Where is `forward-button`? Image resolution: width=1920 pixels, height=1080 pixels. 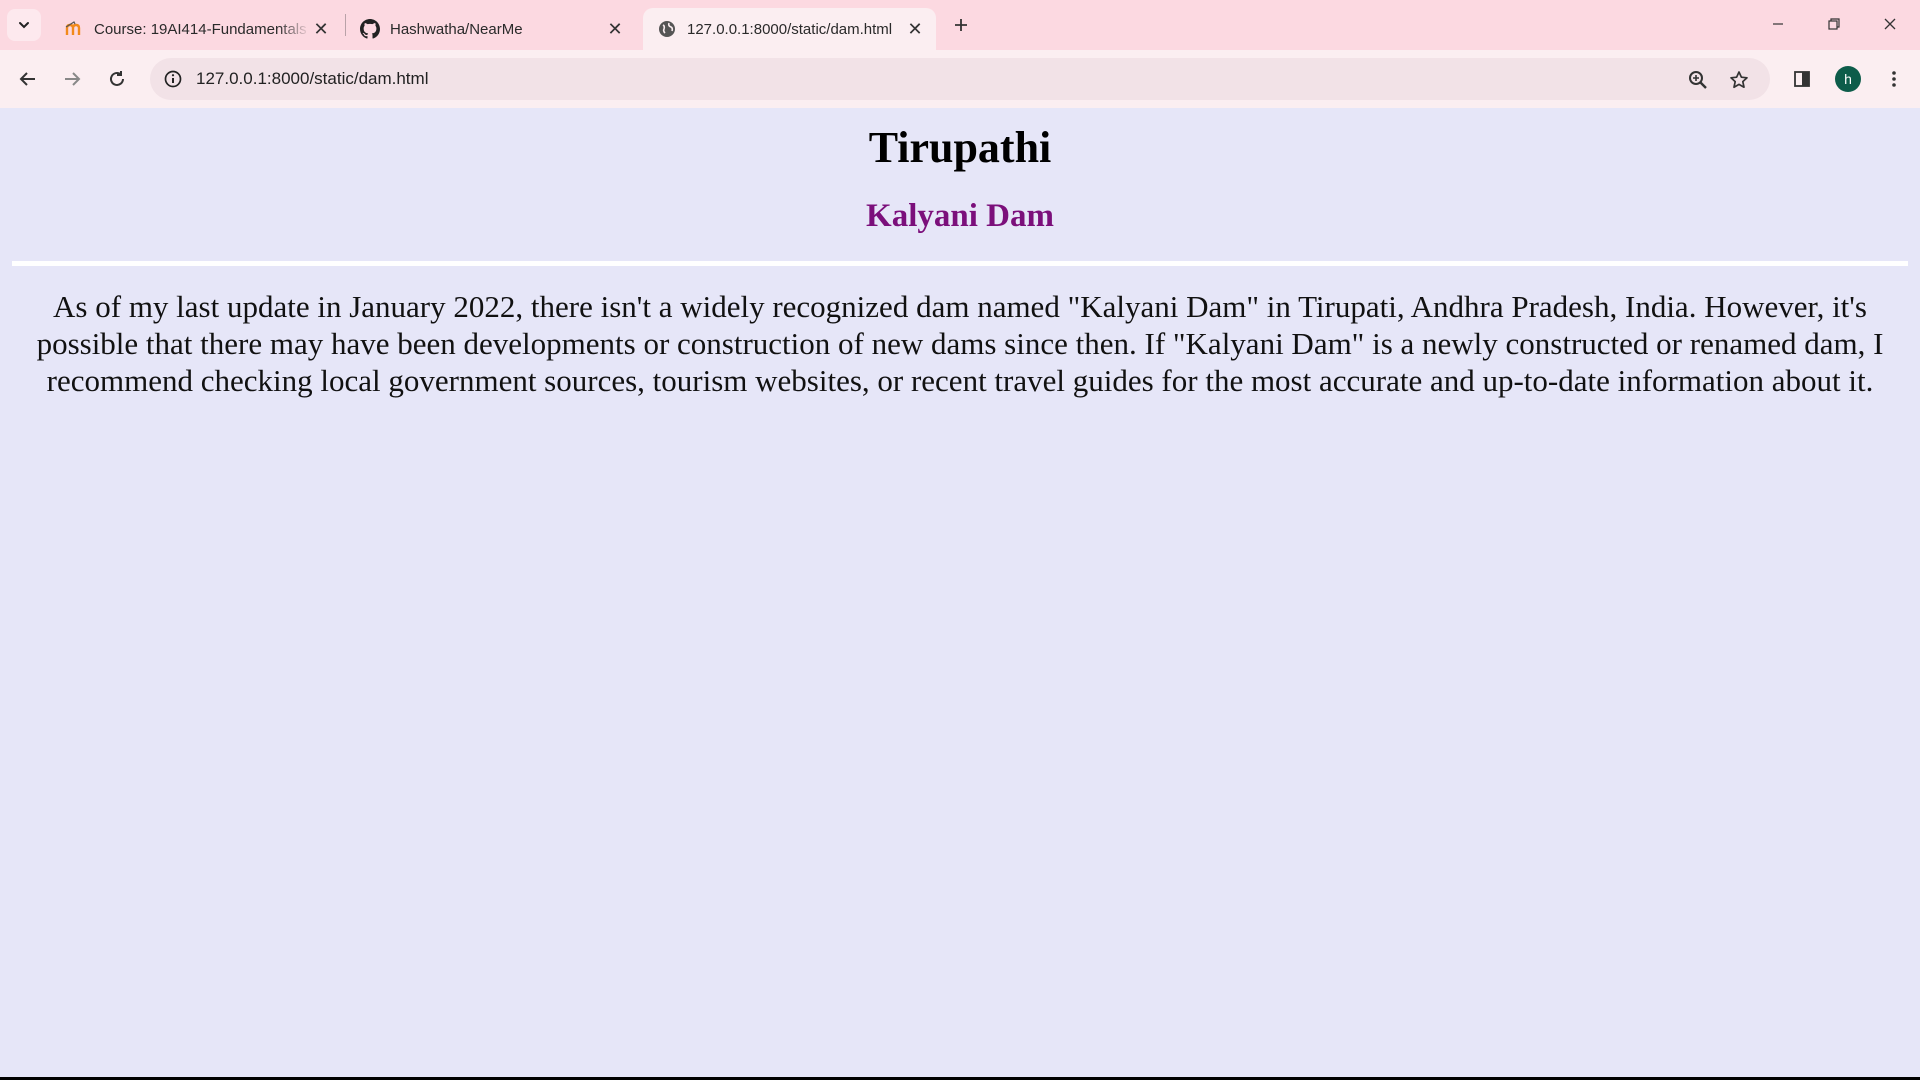 forward-button is located at coordinates (72, 79).